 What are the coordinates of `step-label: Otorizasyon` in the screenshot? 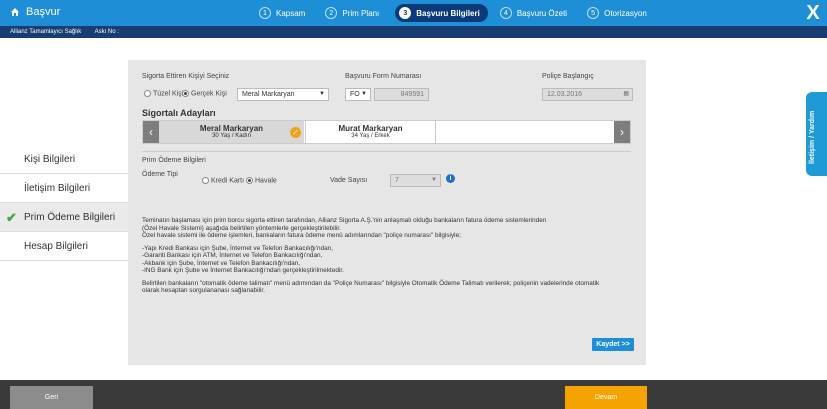 It's located at (625, 13).